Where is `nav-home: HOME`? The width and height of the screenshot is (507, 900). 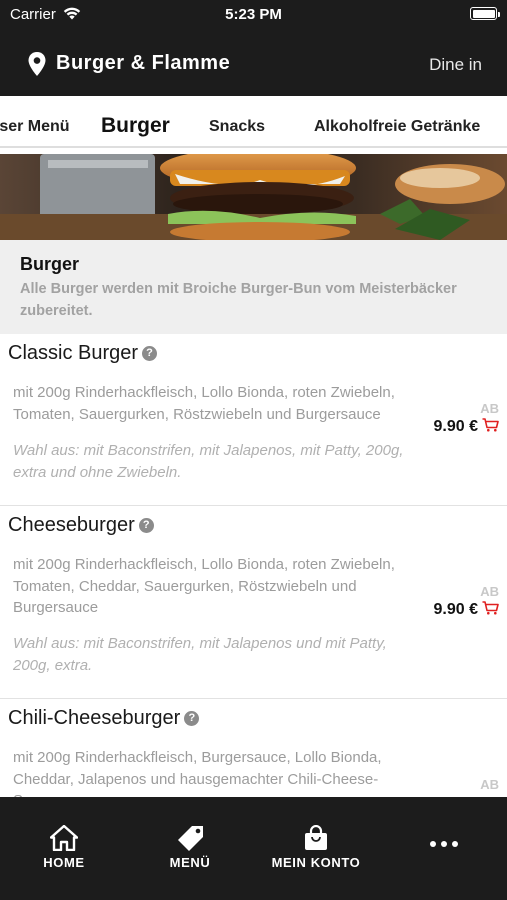
nav-home: HOME is located at coordinates (64, 847).